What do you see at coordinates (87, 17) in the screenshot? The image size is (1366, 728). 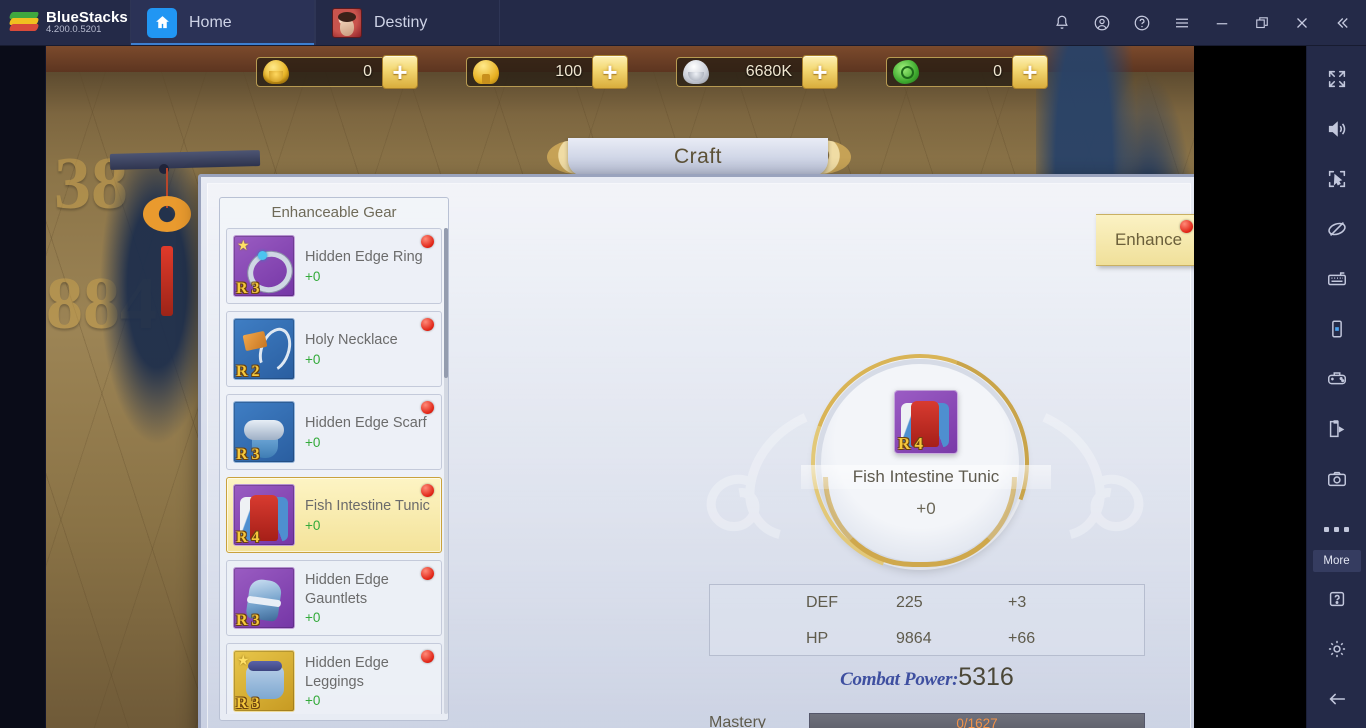 I see `brand-name: BlueStacks` at bounding box center [87, 17].